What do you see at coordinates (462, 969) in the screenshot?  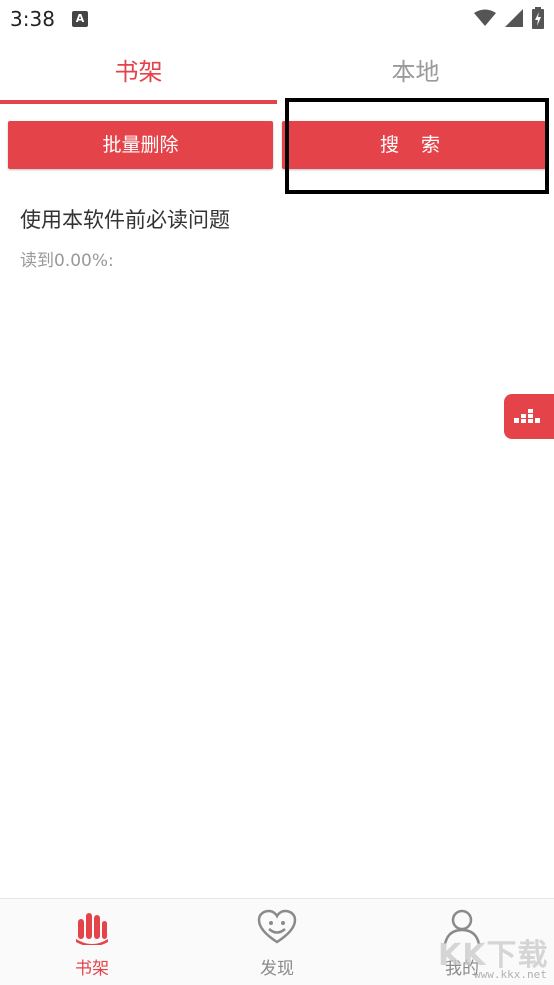 I see `nav-label-mine: 我的` at bounding box center [462, 969].